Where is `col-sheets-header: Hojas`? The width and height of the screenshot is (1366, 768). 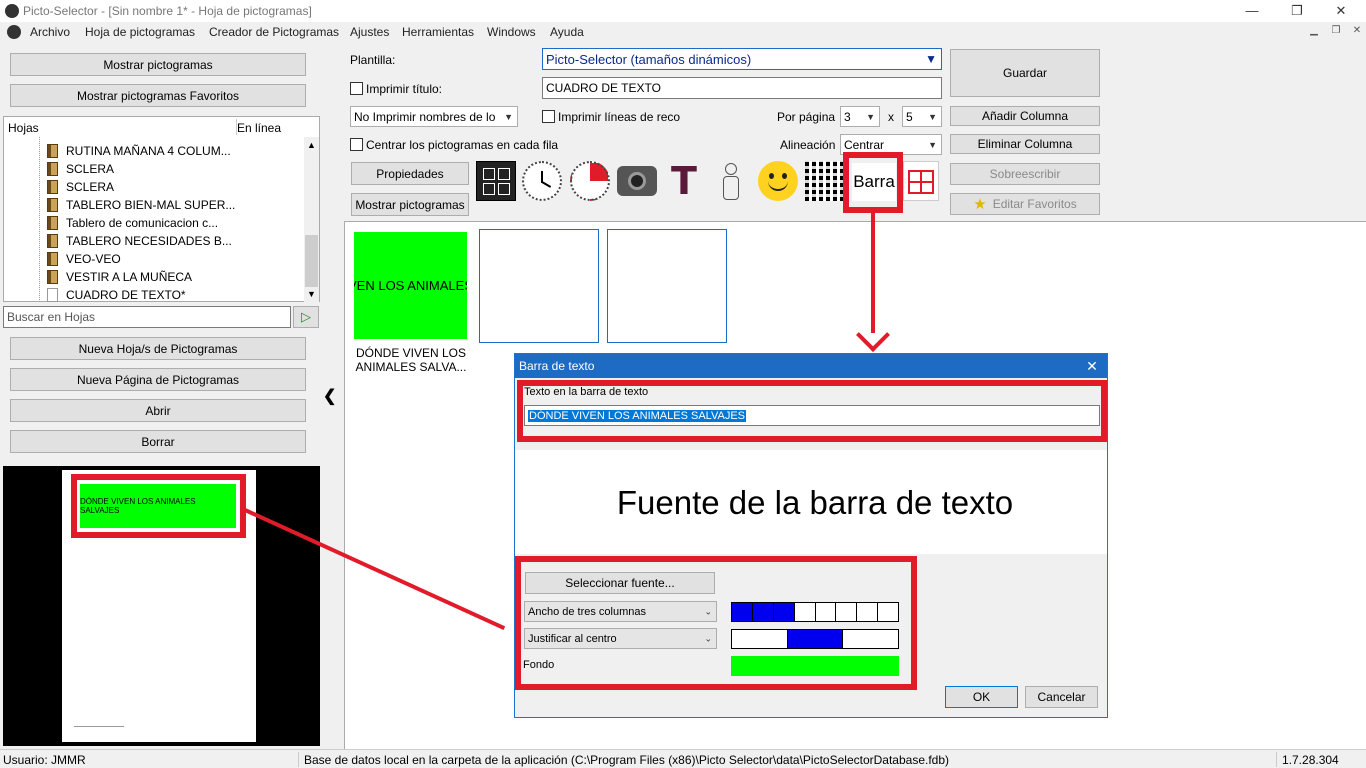
col-sheets-header: Hojas is located at coordinates (23, 128).